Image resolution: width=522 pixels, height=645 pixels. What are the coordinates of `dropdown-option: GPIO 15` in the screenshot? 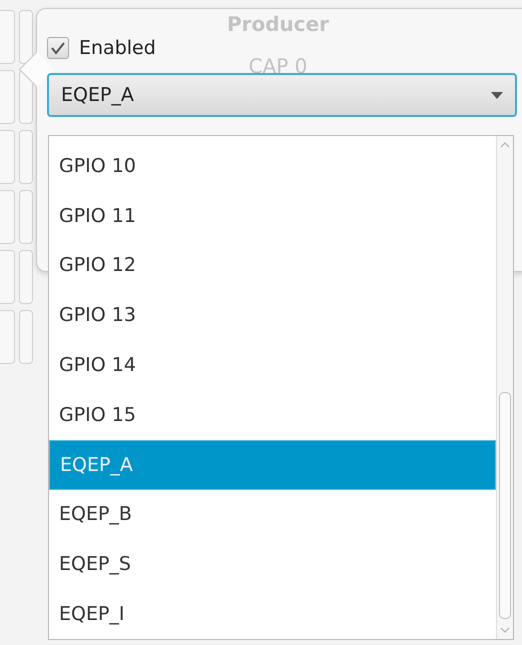 It's located at (272, 415).